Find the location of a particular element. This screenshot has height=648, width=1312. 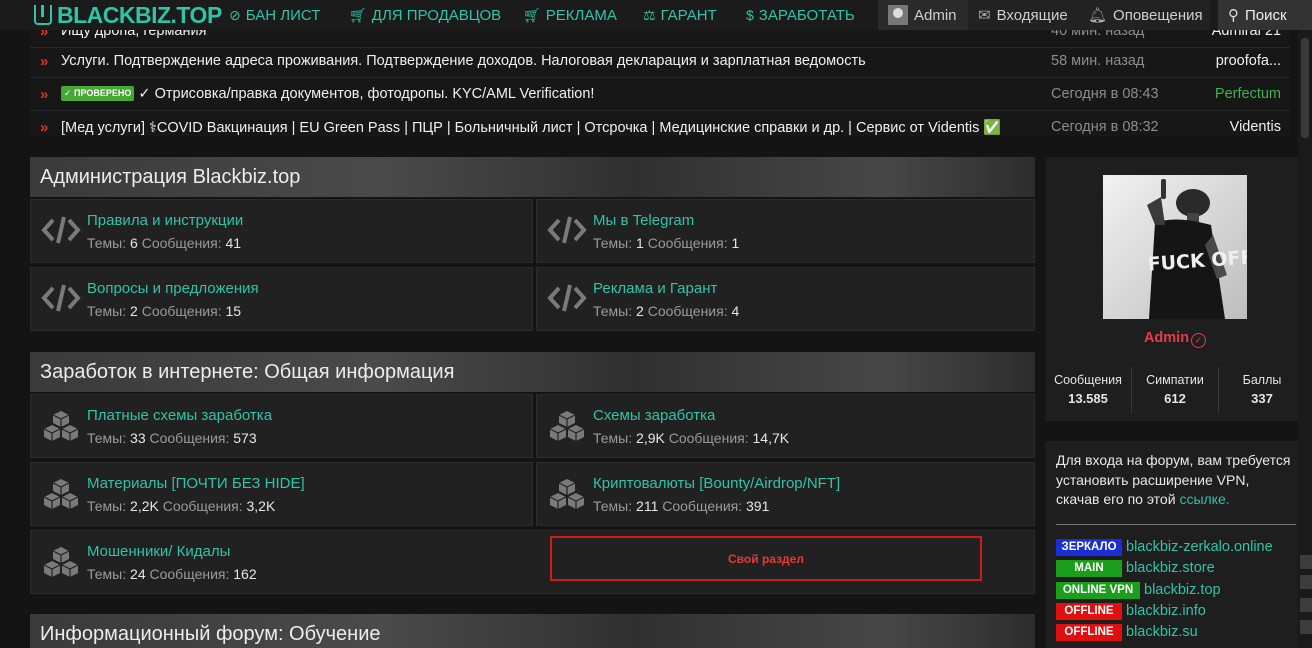

mirror-url: blackbiz.info is located at coordinates (1166, 611).